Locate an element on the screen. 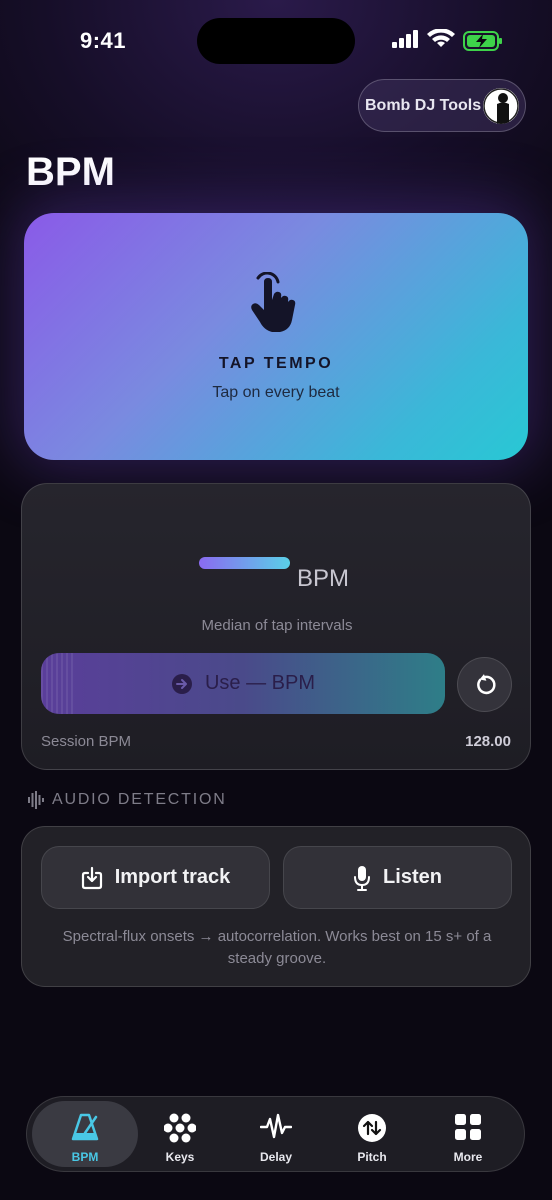 This screenshot has height=1200, width=552. keys-icon is located at coordinates (180, 1128).